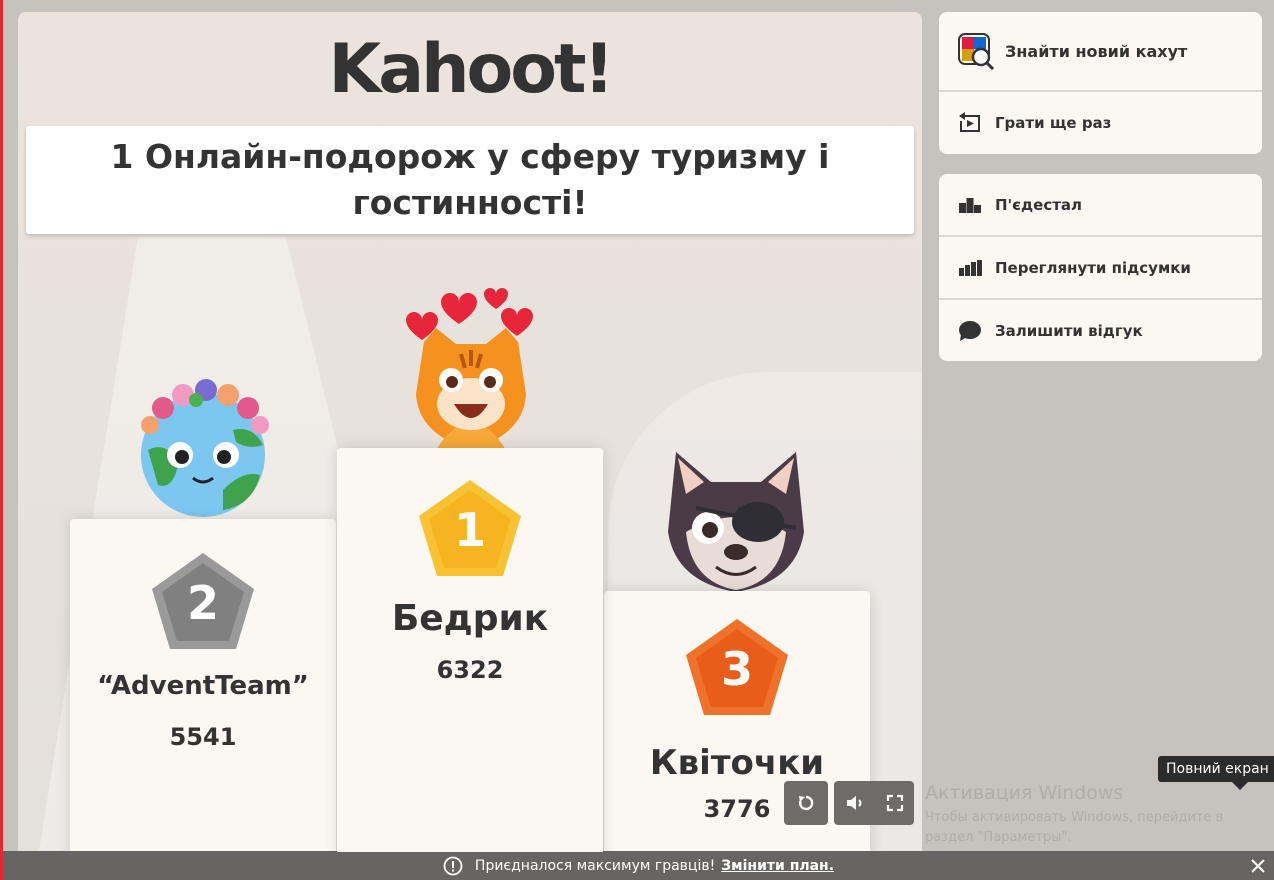 The width and height of the screenshot is (1274, 880). I want to click on speech-bubble-icon, so click(970, 331).